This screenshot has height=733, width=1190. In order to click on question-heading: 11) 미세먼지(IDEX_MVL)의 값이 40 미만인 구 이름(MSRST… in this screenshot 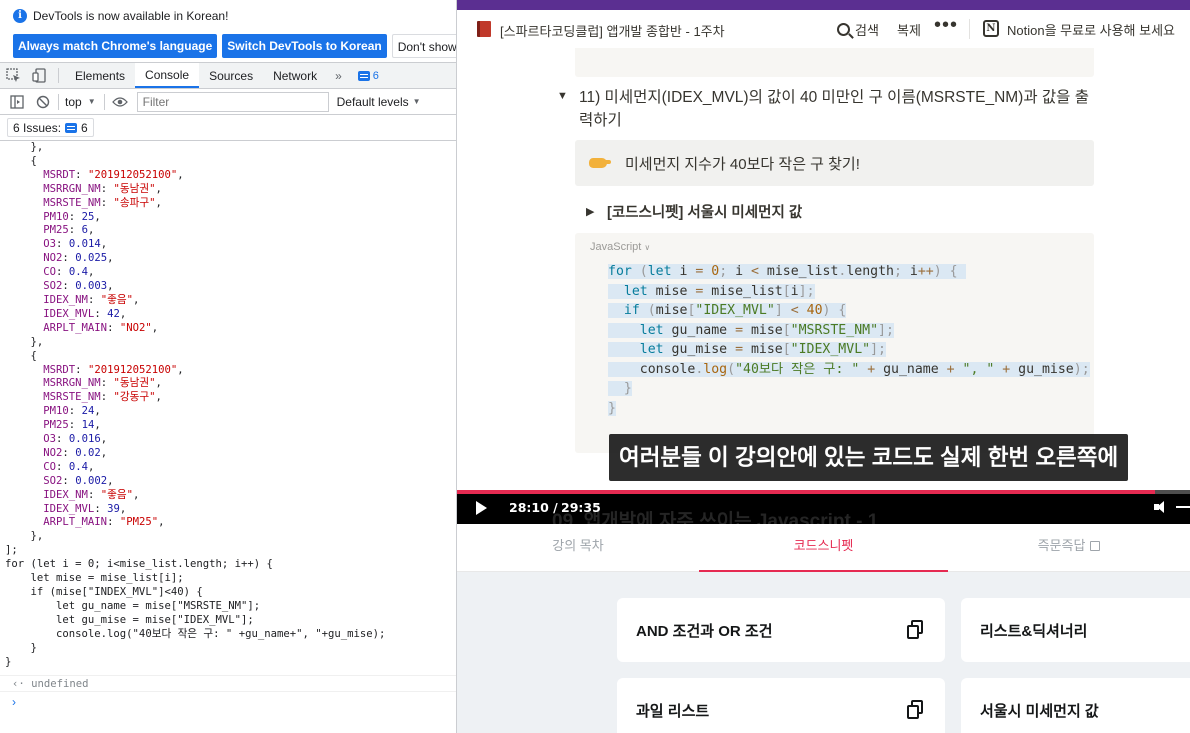, I will do `click(834, 109)`.